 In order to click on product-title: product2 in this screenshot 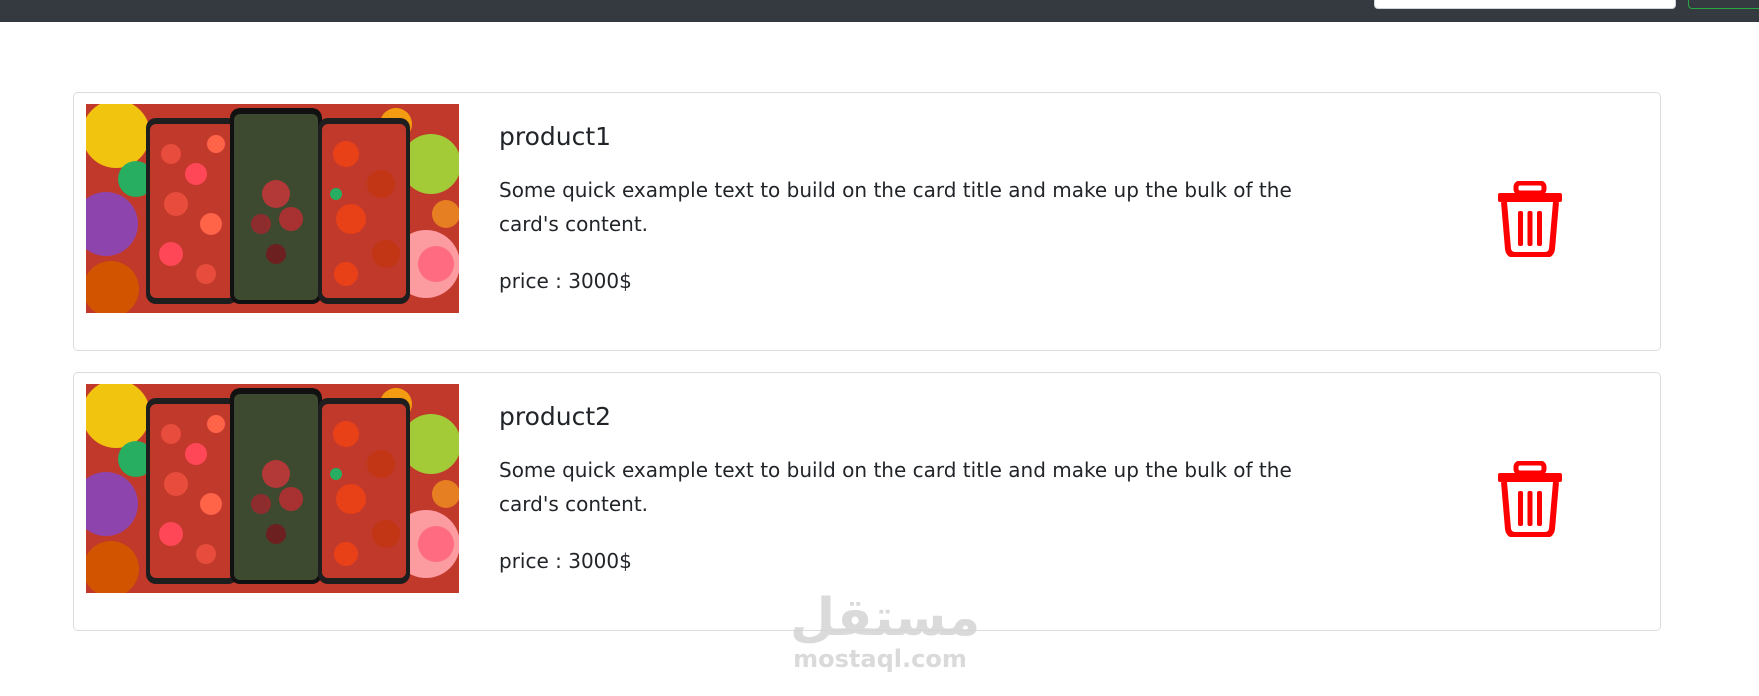, I will do `click(555, 416)`.